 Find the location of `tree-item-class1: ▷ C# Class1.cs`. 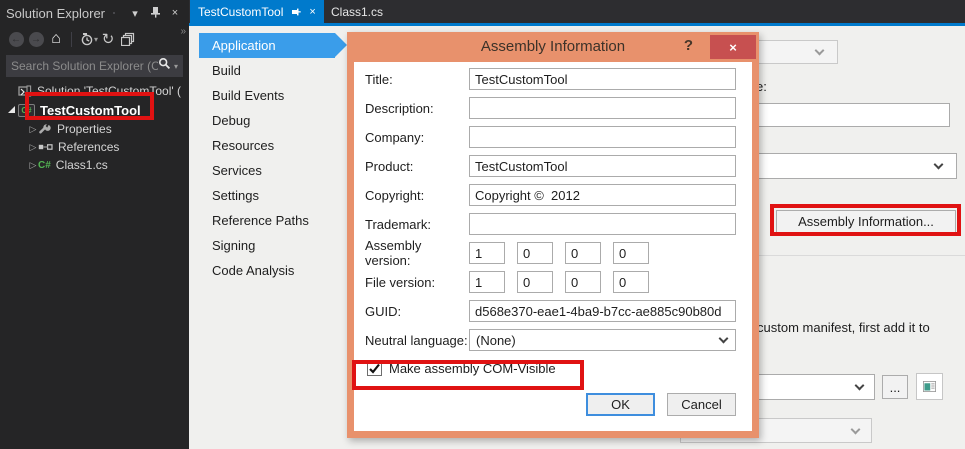

tree-item-class1: ▷ C# Class1.cs is located at coordinates (94, 165).